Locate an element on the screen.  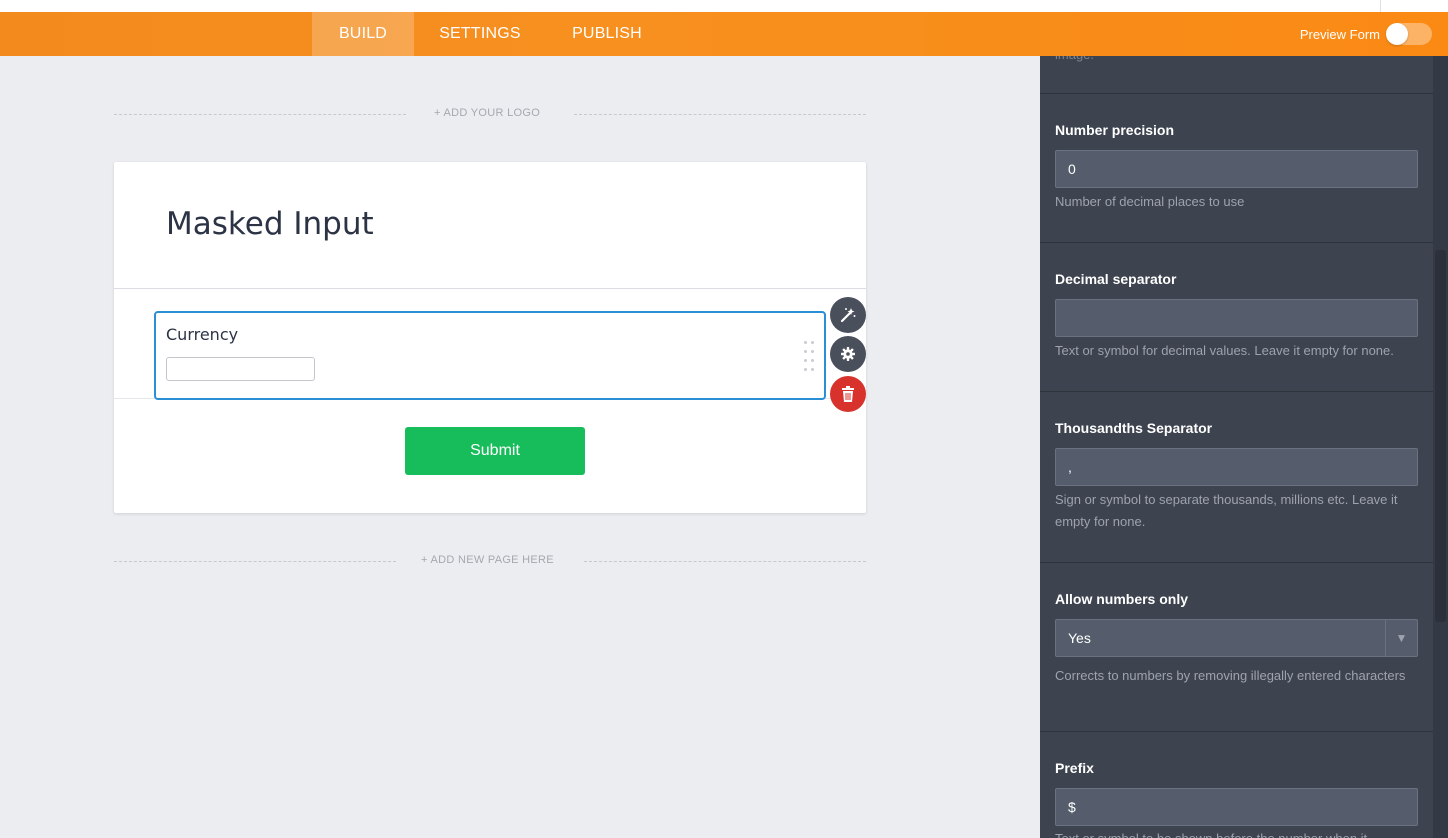
panel-scrollbar is located at coordinates (1440, 447).